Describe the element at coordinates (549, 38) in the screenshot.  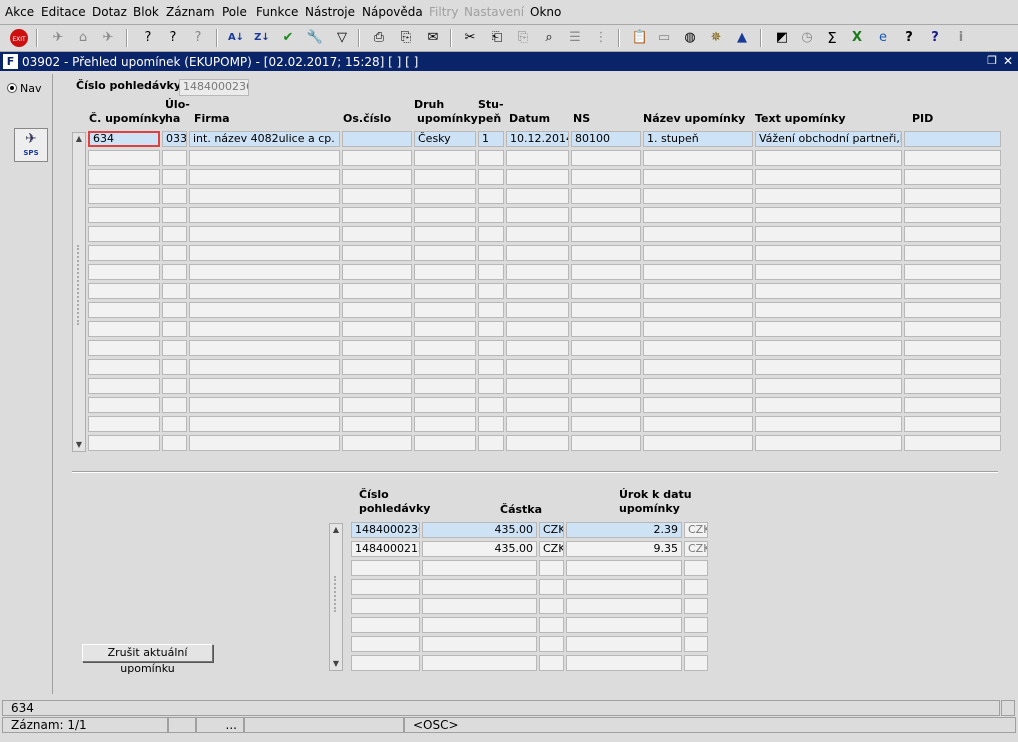
I see `find-icon: ⌕` at that location.